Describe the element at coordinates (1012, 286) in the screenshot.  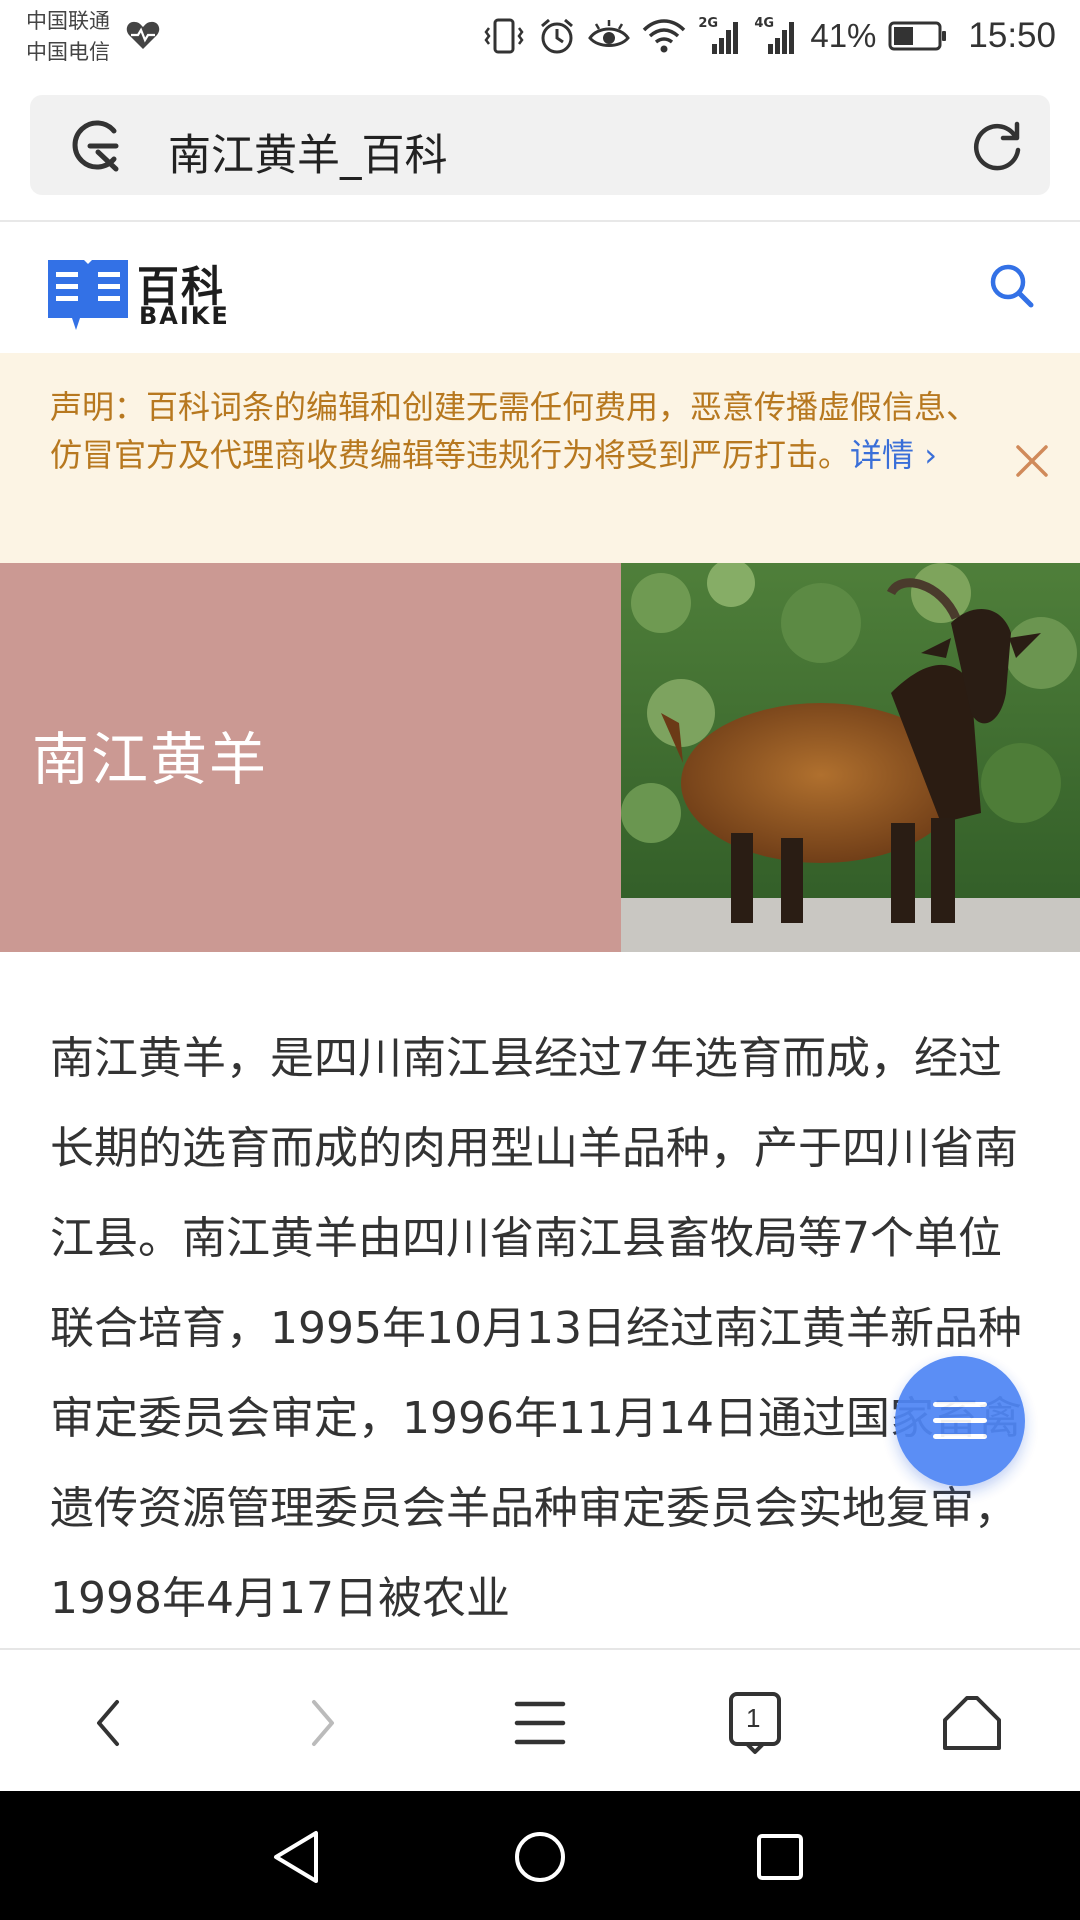
I see `search-icon` at that location.